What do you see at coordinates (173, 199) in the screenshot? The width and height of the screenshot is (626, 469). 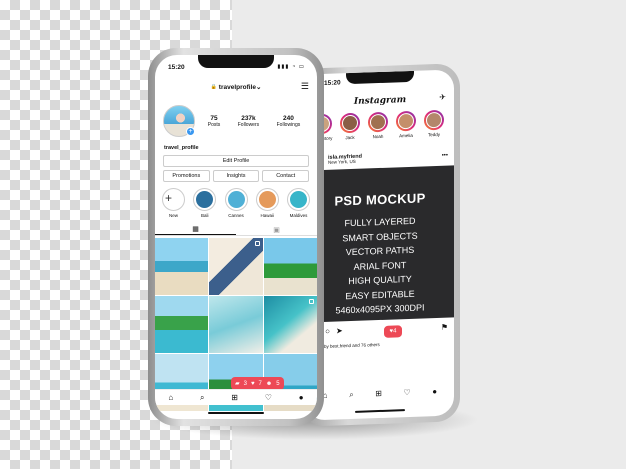 I see `new-highlight-icon: +` at bounding box center [173, 199].